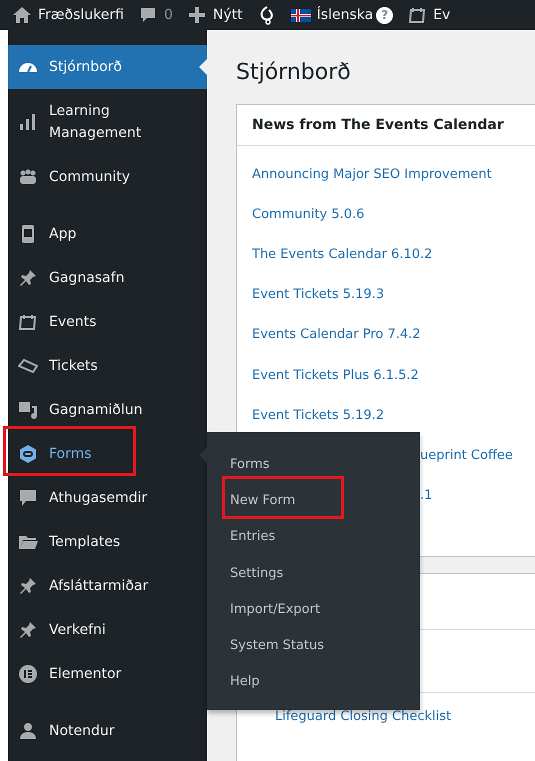 This screenshot has height=761, width=535. What do you see at coordinates (253, 536) in the screenshot?
I see `submenu-item: Entries` at bounding box center [253, 536].